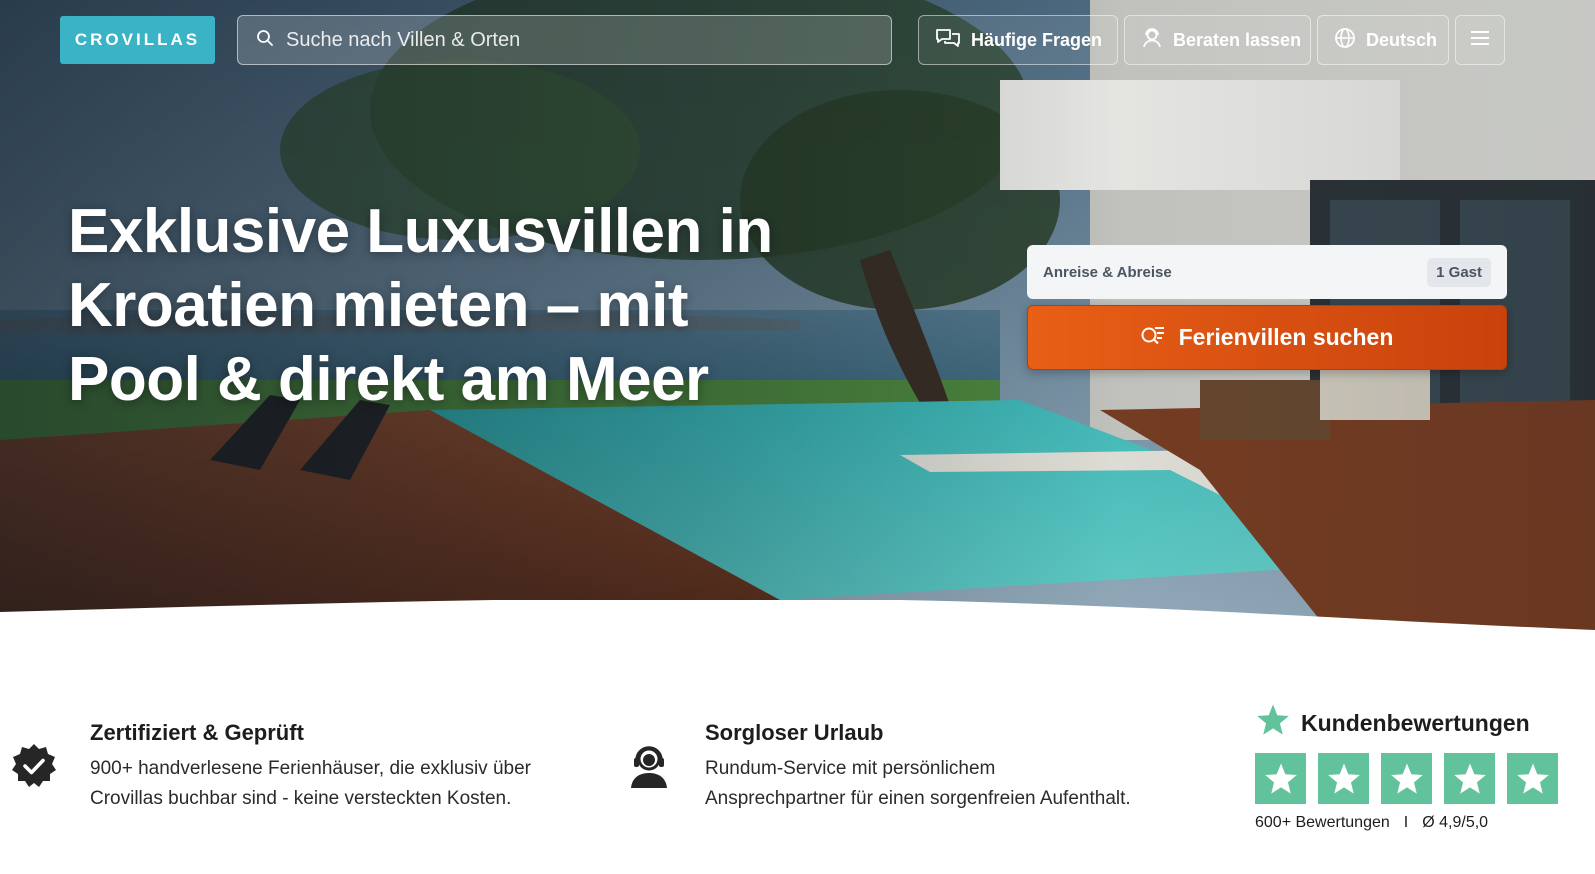  I want to click on hamburger-menu-icon, so click(1480, 40).